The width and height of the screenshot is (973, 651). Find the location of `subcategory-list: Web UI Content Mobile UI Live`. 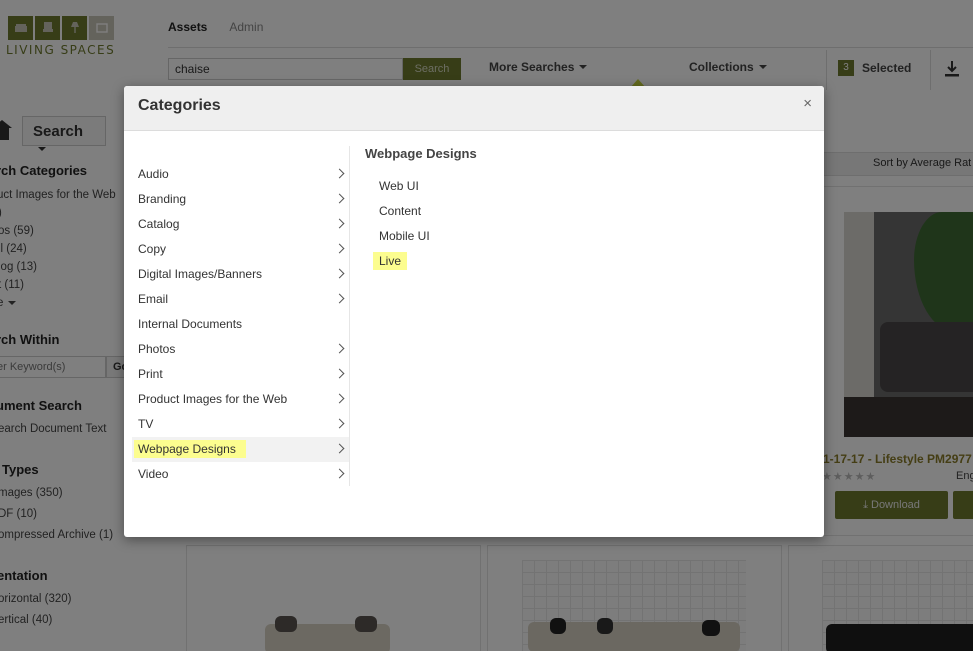

subcategory-list: Web UI Content Mobile UI Live is located at coordinates (401, 224).